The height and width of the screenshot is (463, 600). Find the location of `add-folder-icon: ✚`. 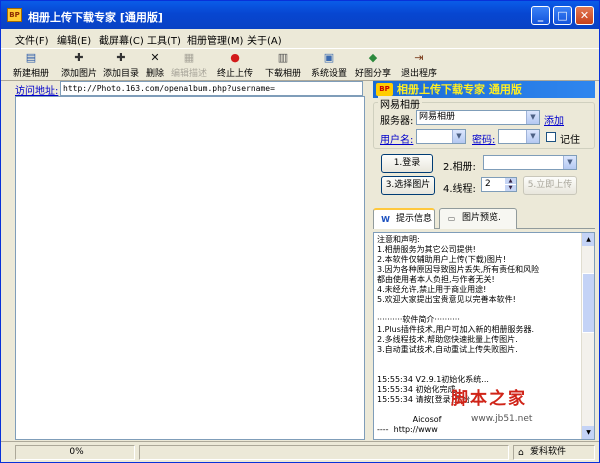

add-folder-icon: ✚ is located at coordinates (121, 57).